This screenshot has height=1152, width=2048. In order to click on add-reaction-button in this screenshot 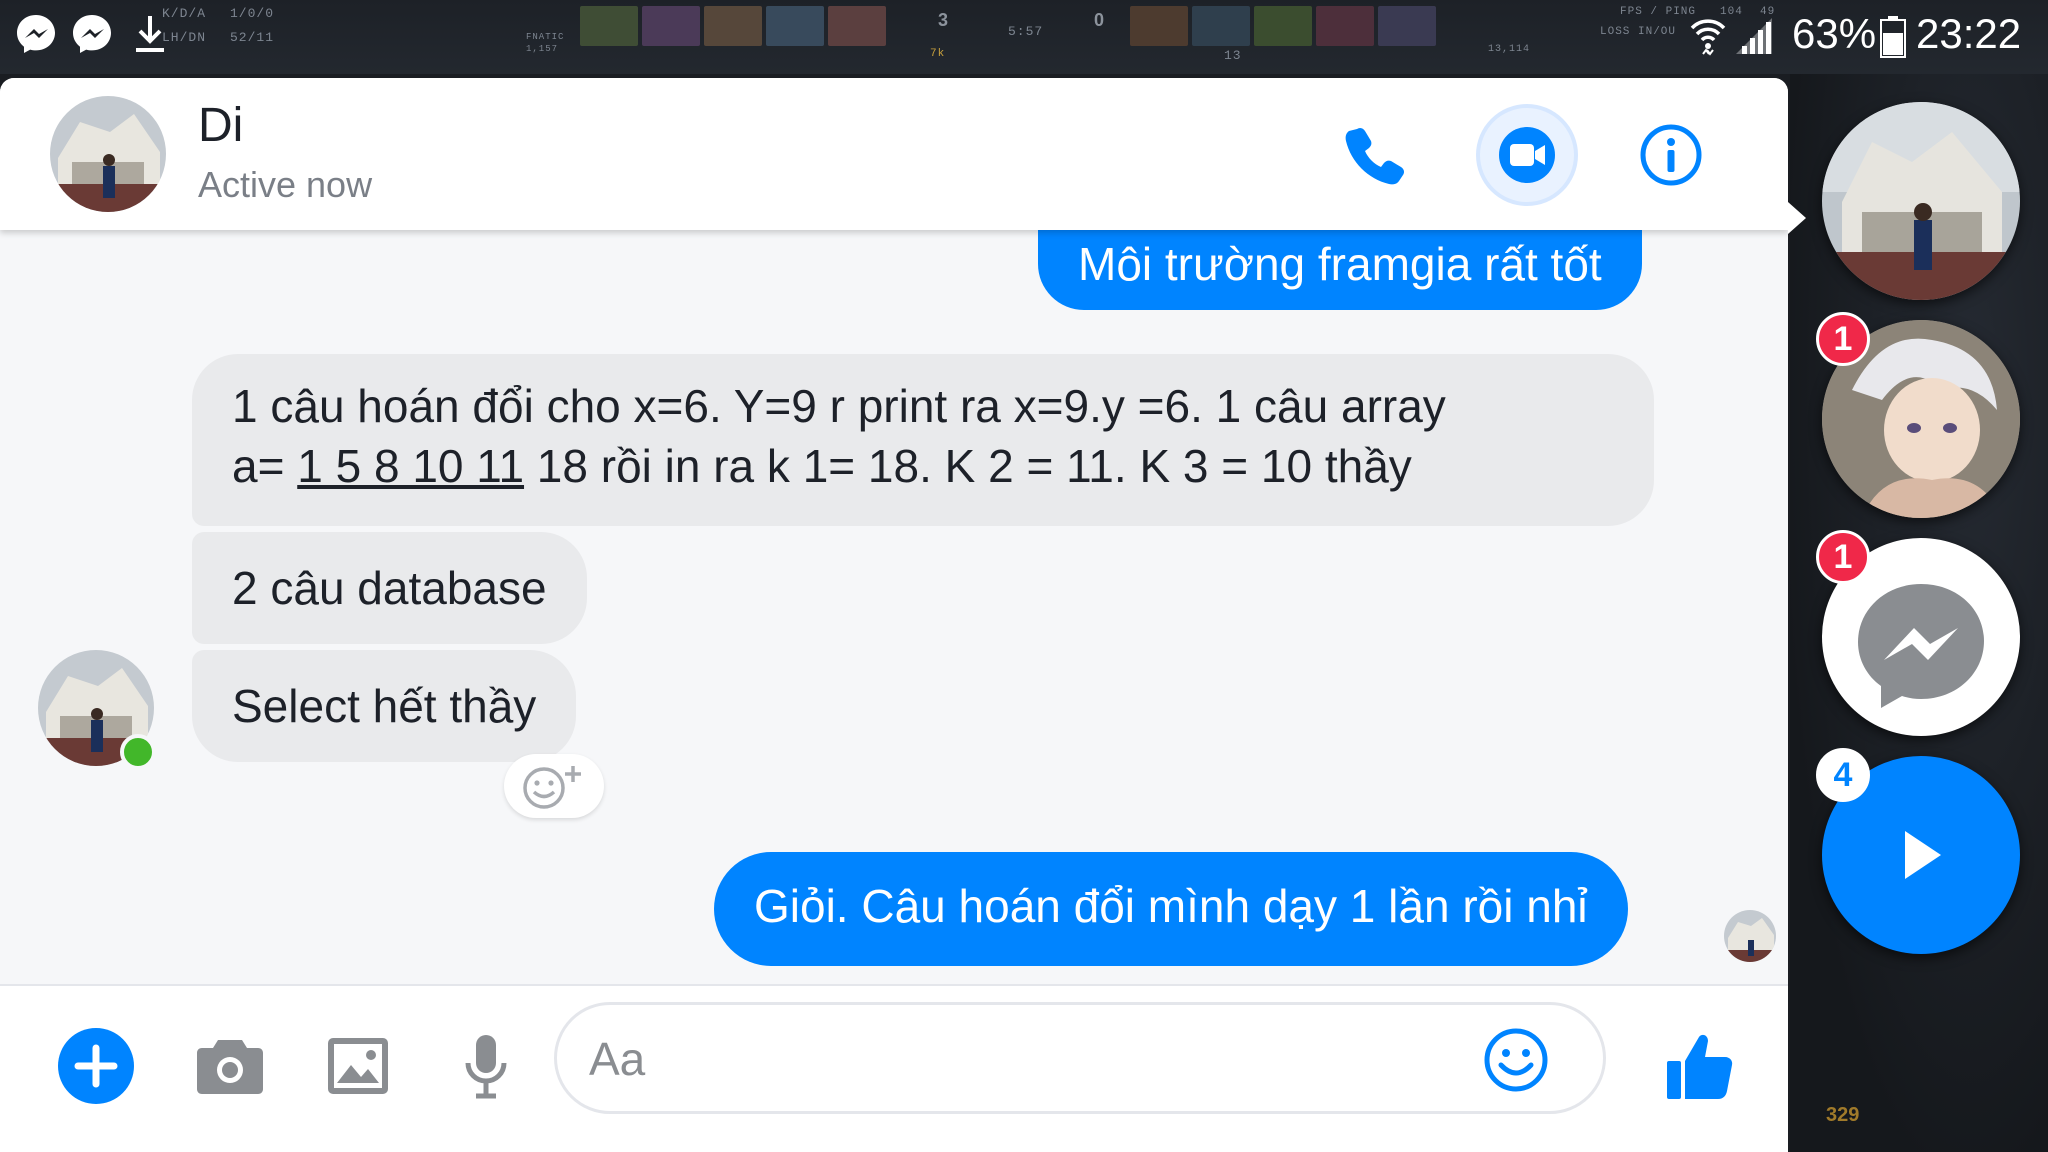, I will do `click(554, 786)`.